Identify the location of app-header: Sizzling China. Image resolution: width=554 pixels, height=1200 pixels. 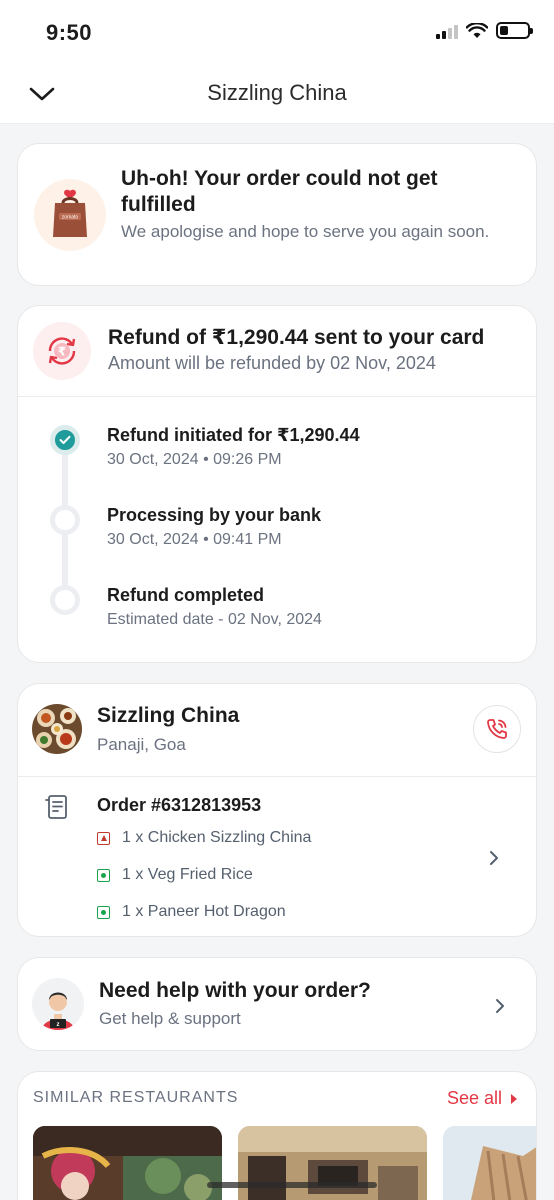
(277, 94).